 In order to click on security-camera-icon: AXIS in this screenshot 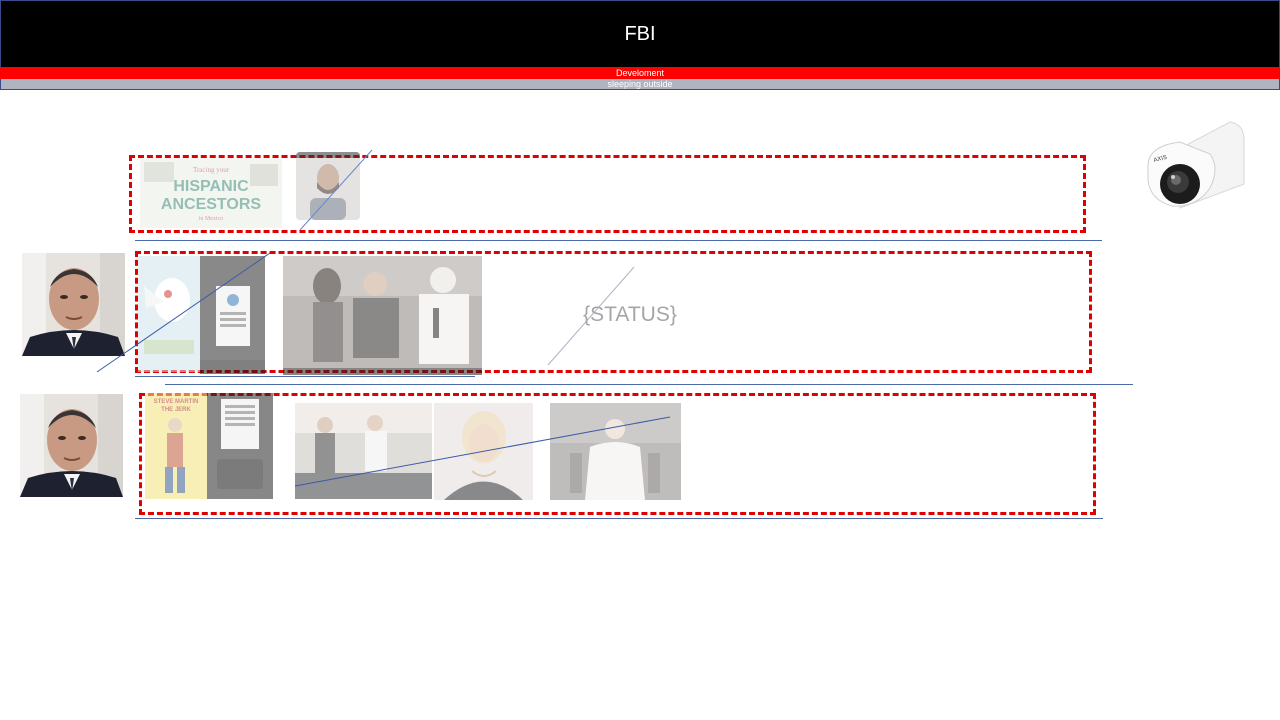, I will do `click(1195, 168)`.